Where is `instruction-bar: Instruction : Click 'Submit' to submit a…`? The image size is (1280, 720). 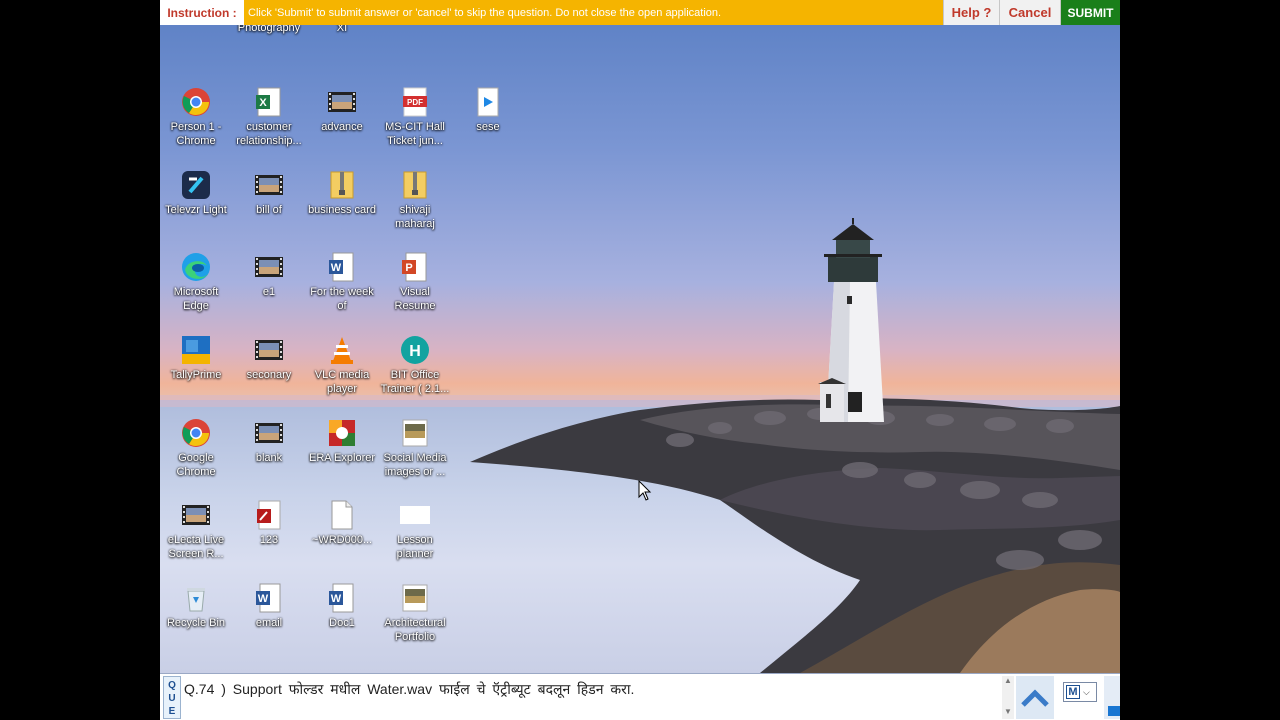 instruction-bar: Instruction : Click 'Submit' to submit a… is located at coordinates (640, 12).